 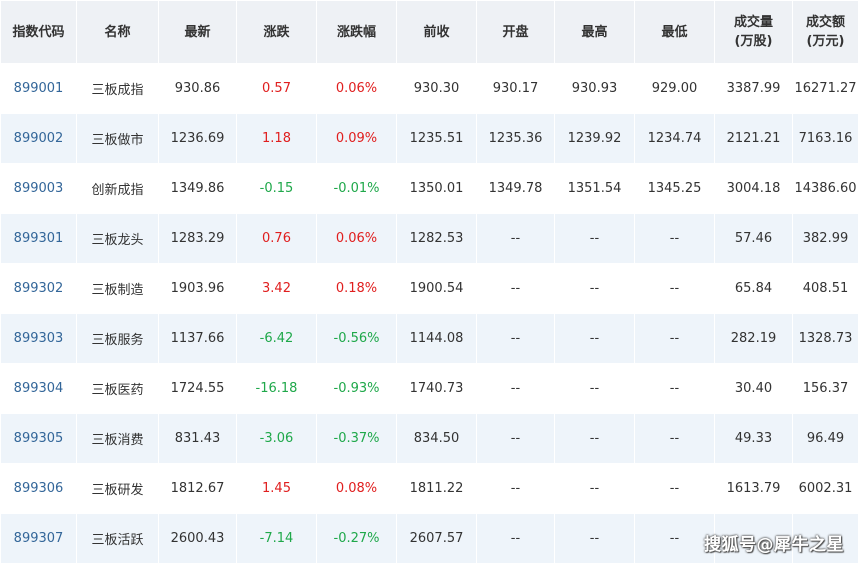 I want to click on cell-index-code: 899303, so click(x=39, y=339).